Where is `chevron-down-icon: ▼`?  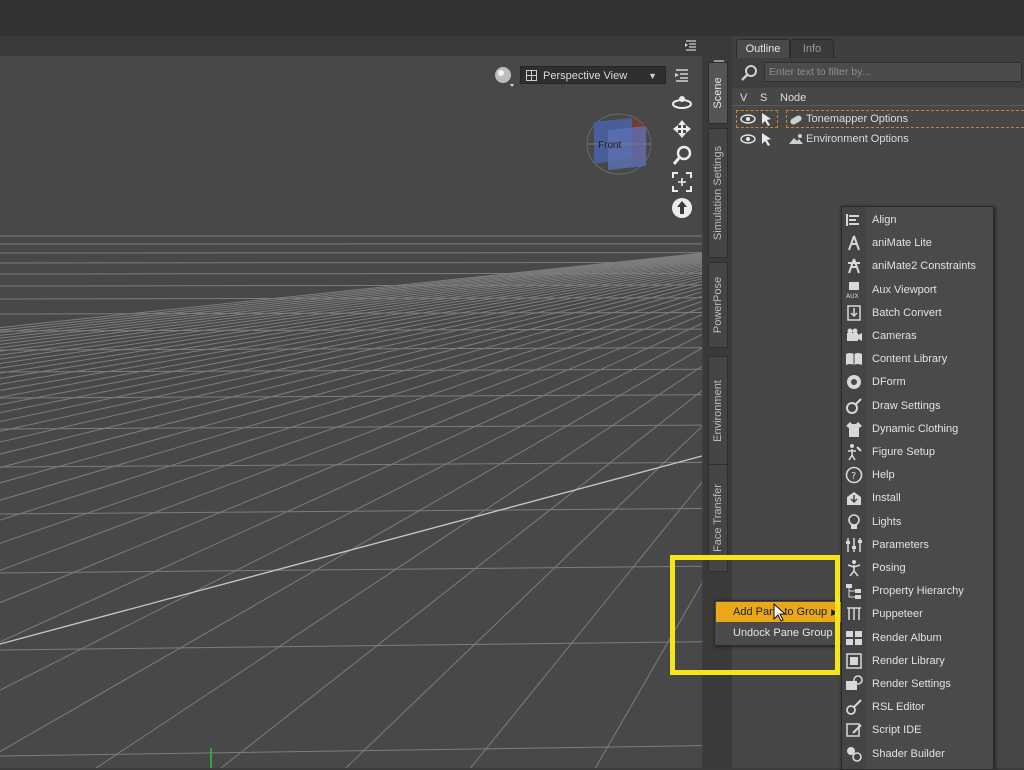
chevron-down-icon: ▼ is located at coordinates (652, 76).